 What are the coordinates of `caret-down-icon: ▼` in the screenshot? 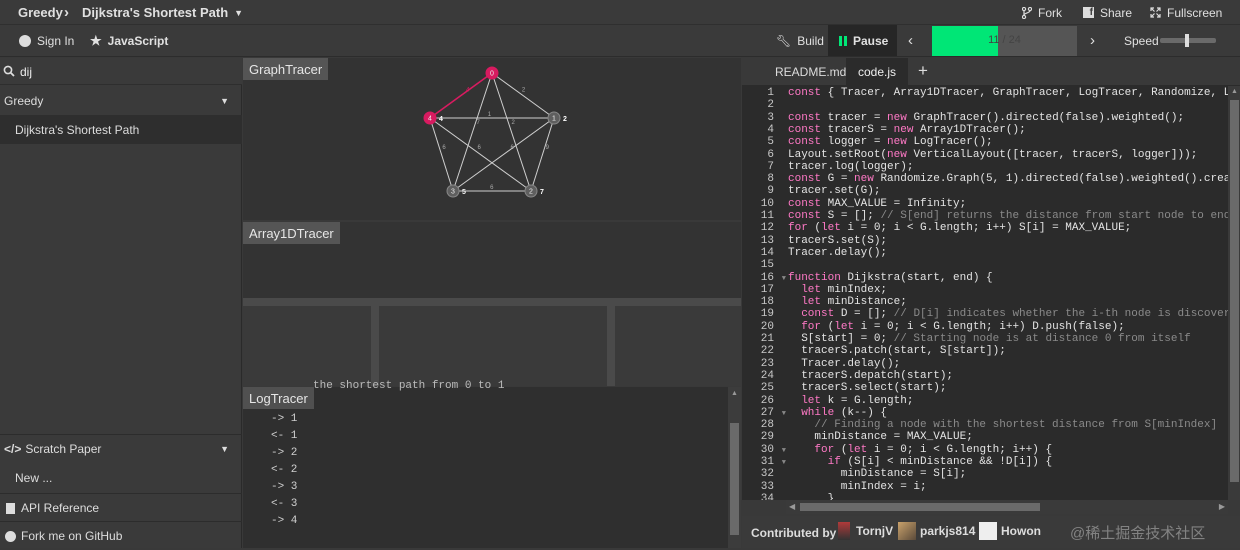 It's located at (239, 12).